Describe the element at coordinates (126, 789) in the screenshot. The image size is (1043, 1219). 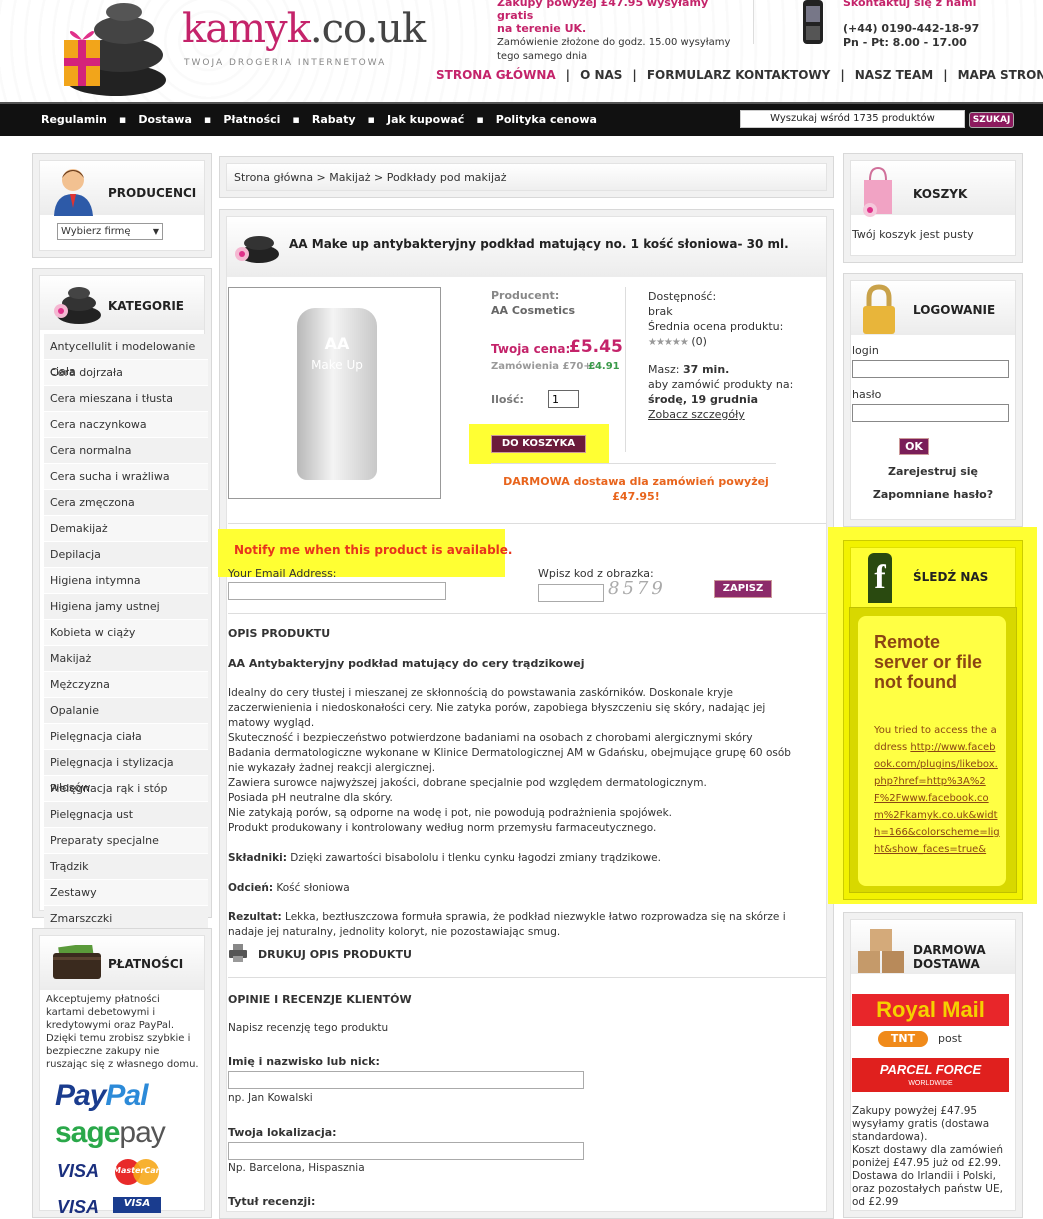
I see `category-item: Pielęgnacja rąk i stóp` at that location.